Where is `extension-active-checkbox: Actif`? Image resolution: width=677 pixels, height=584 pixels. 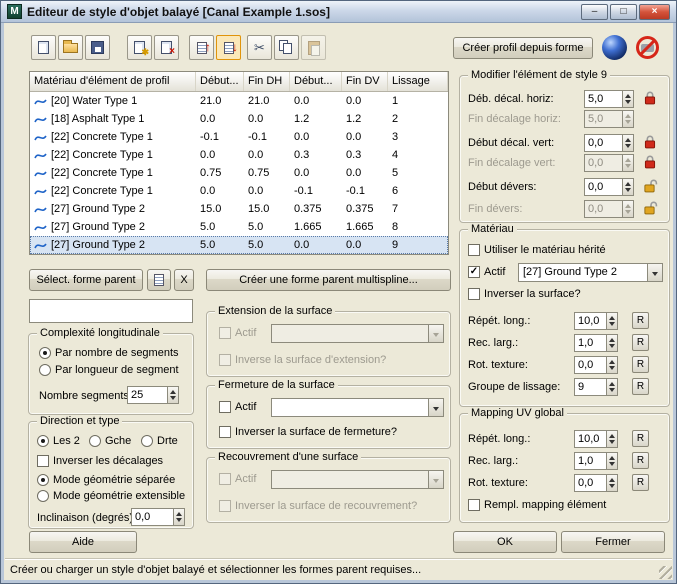 extension-active-checkbox: Actif is located at coordinates (237, 333).